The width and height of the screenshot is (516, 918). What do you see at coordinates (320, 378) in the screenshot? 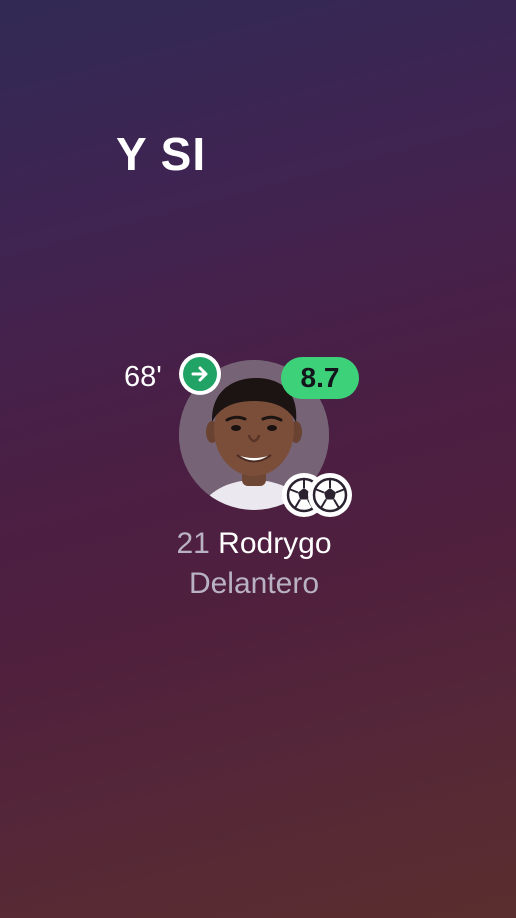
I see `player-rating-badge: 8.7` at bounding box center [320, 378].